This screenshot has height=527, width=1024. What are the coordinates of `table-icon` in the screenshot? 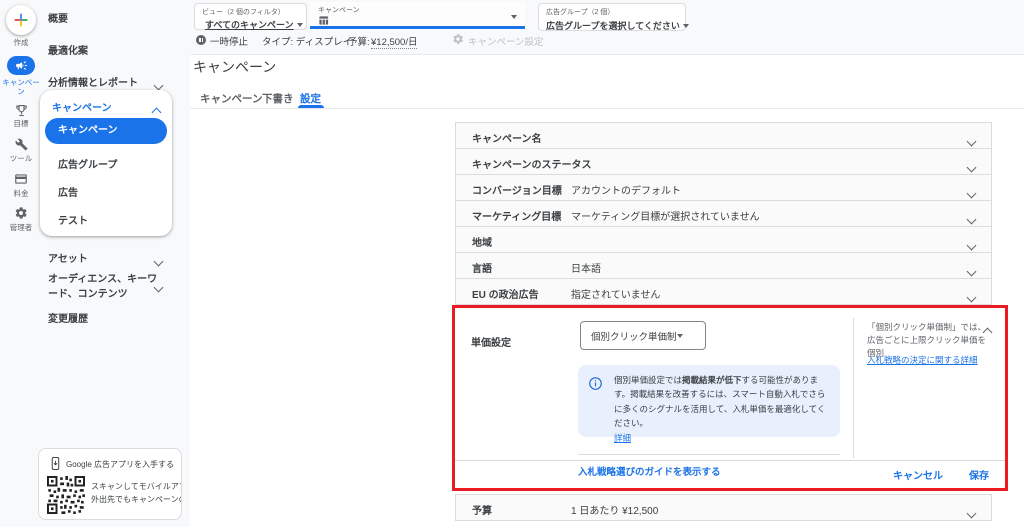 It's located at (324, 20).